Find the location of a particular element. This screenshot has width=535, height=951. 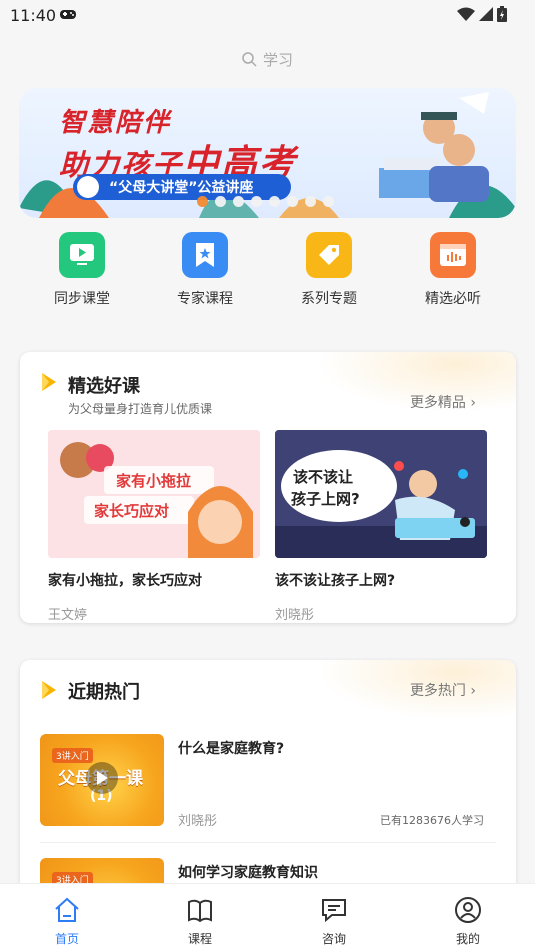

more-link: 更多热门 › is located at coordinates (443, 690).